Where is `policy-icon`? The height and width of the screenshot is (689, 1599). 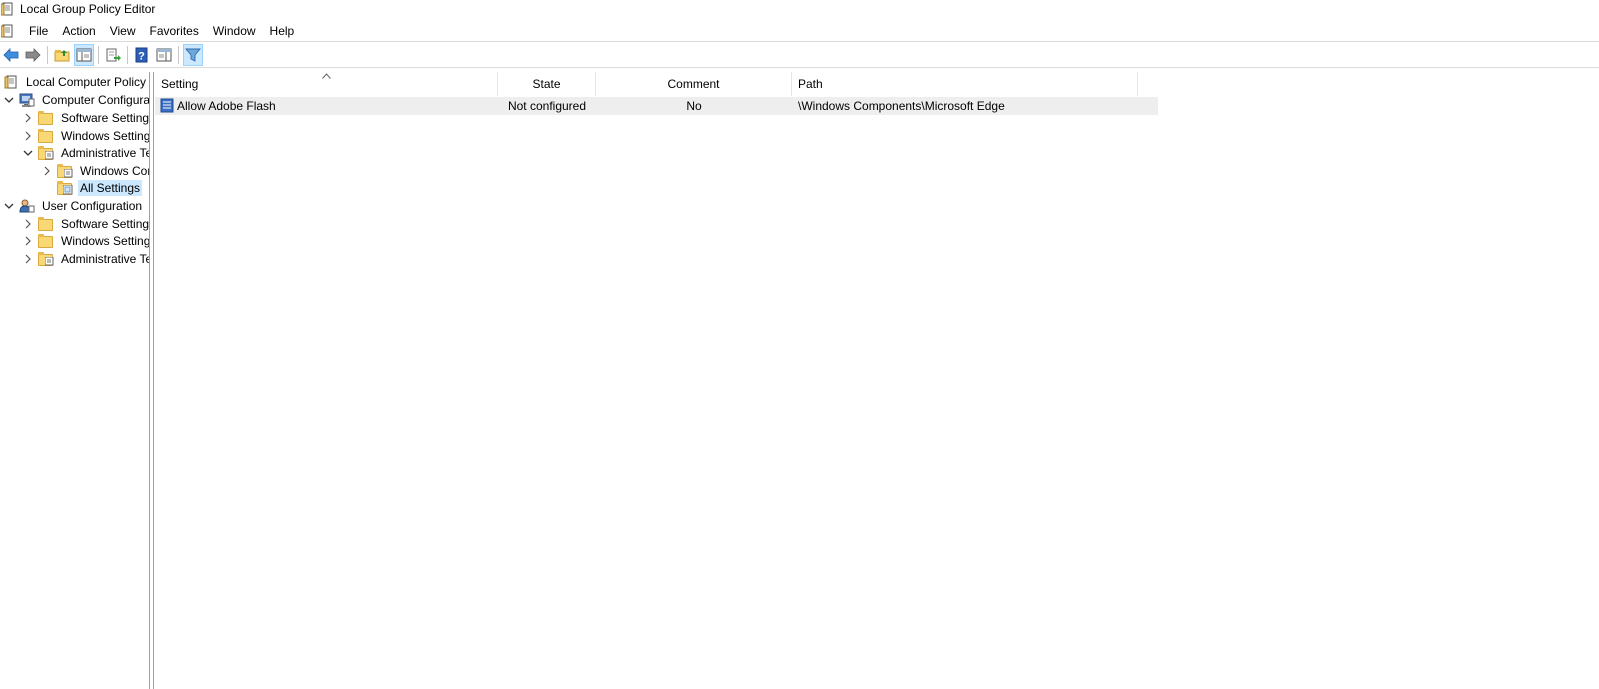 policy-icon is located at coordinates (11, 82).